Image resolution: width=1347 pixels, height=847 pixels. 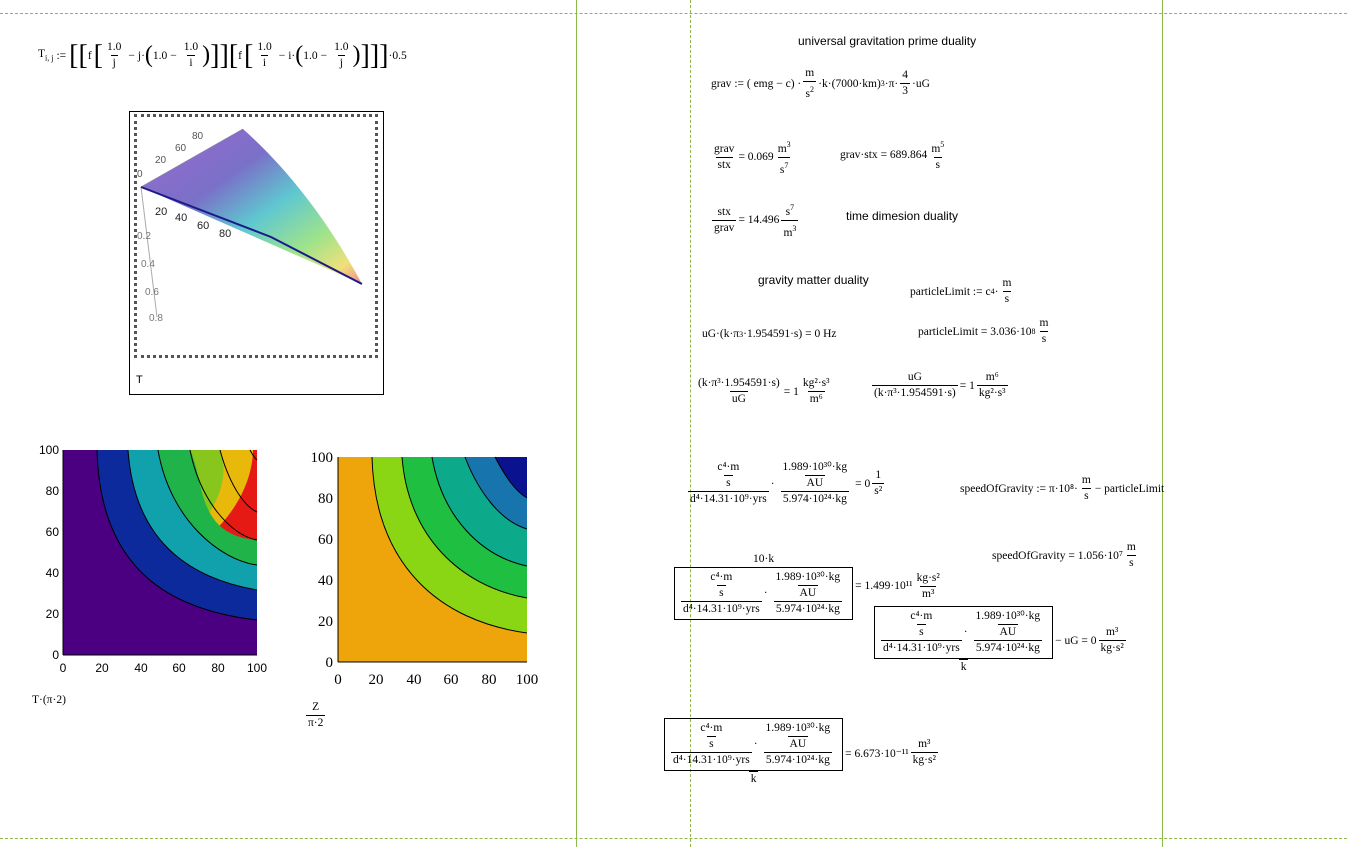 I want to click on eq-stx-over-grav: stx grav = 14.496 s7 m3, so click(x=755, y=220).